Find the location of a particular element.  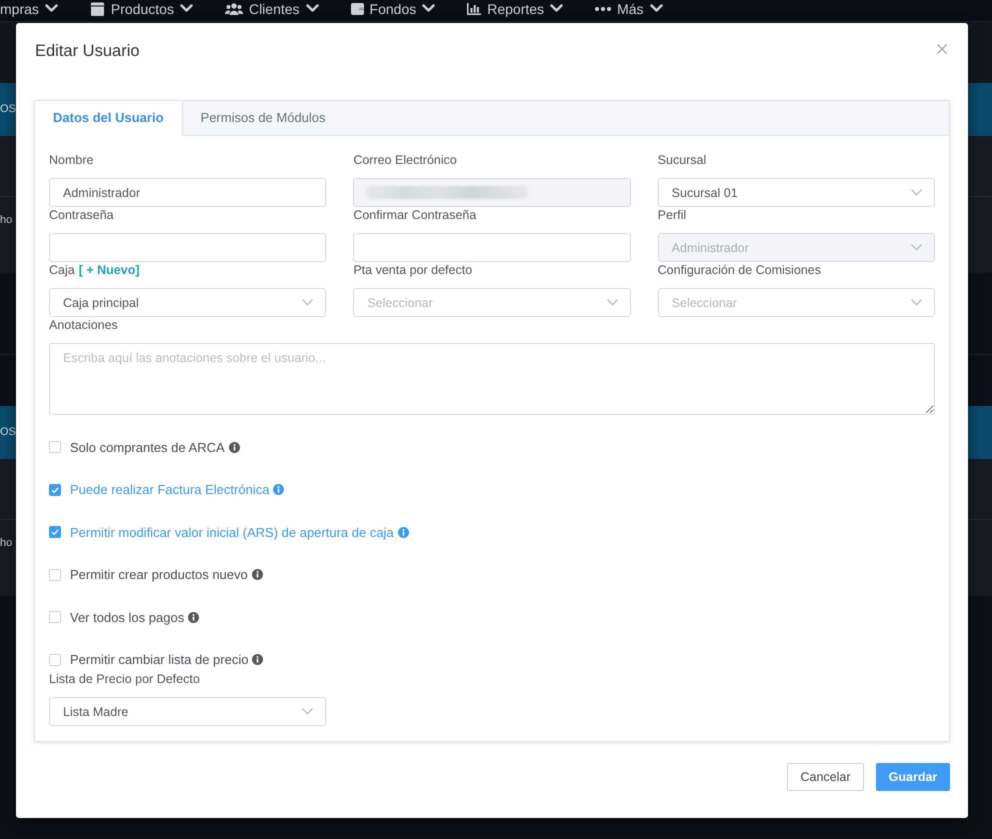

tab: Permisos de Módulos is located at coordinates (263, 118).